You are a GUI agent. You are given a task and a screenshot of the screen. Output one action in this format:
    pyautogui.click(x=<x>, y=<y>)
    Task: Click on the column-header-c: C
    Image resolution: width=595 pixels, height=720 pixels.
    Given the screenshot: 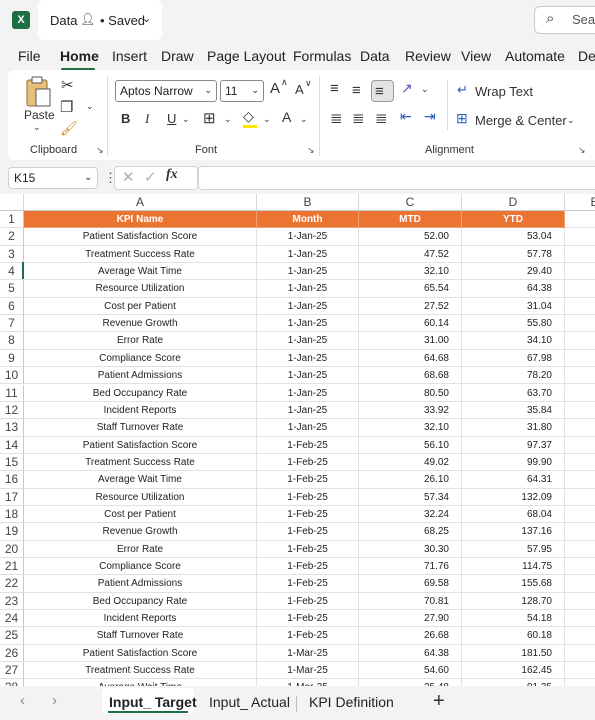 What is the action you would take?
    pyautogui.click(x=410, y=202)
    